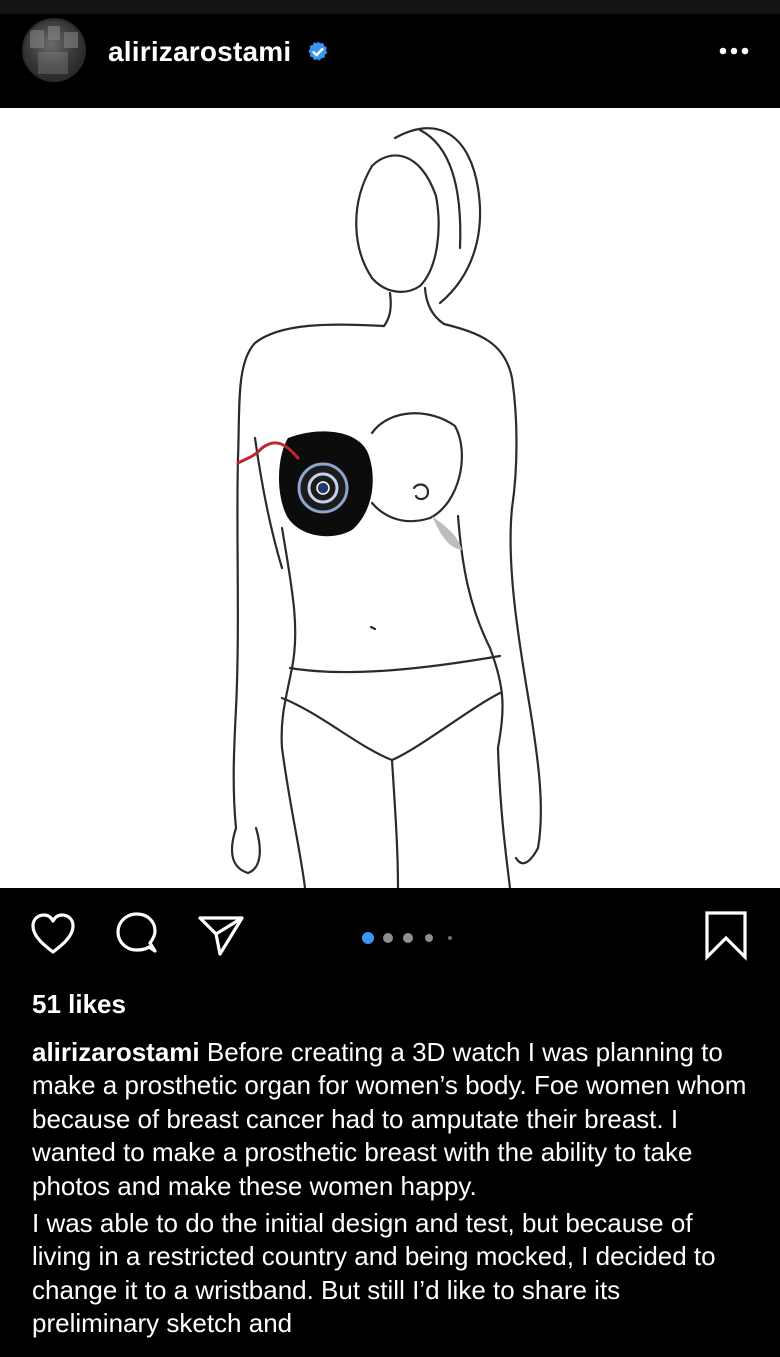 The height and width of the screenshot is (1357, 780). I want to click on status-strip, so click(390, 7).